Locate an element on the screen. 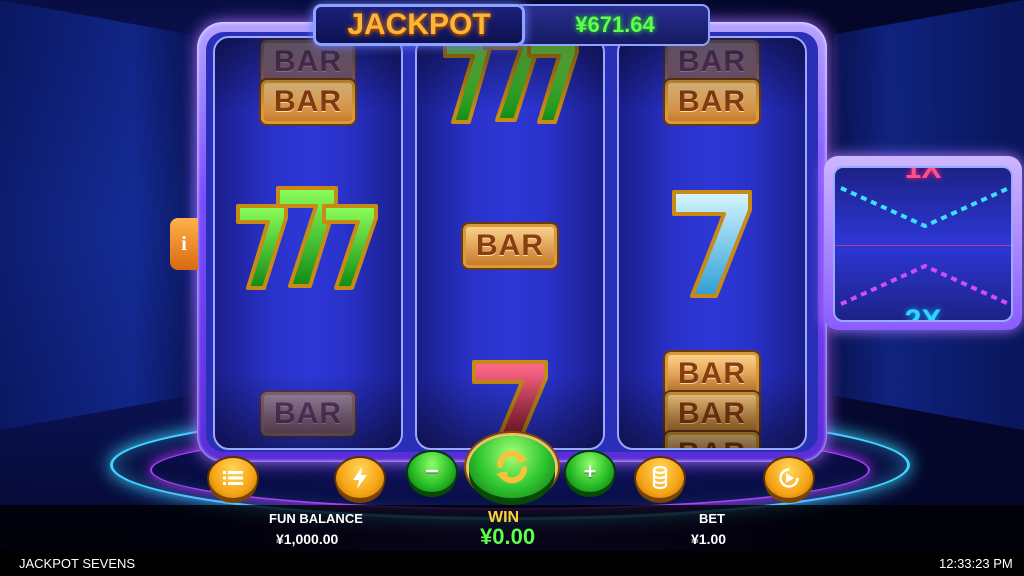 Image resolution: width=1024 pixels, height=576 pixels. reel-1: BAR BAR BAR is located at coordinates (308, 243).